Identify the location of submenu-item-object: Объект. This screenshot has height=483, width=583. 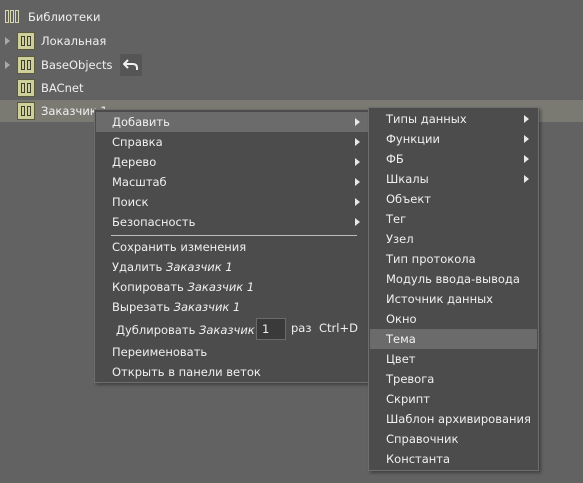
(453, 199).